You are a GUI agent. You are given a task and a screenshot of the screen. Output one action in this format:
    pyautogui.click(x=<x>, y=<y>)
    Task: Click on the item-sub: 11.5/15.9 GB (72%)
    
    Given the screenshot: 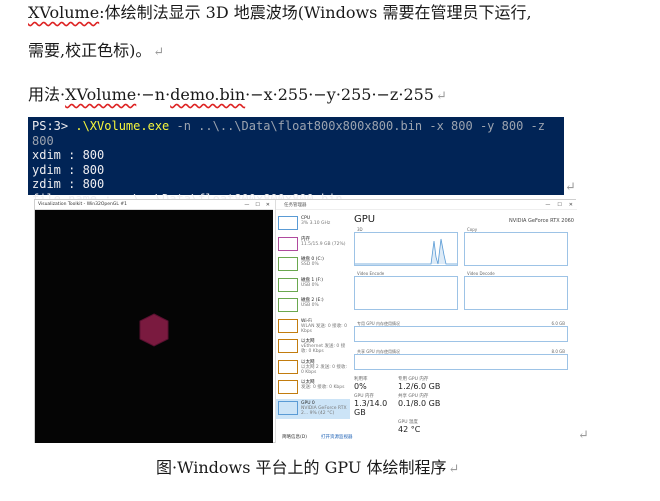 What is the action you would take?
    pyautogui.click(x=323, y=244)
    